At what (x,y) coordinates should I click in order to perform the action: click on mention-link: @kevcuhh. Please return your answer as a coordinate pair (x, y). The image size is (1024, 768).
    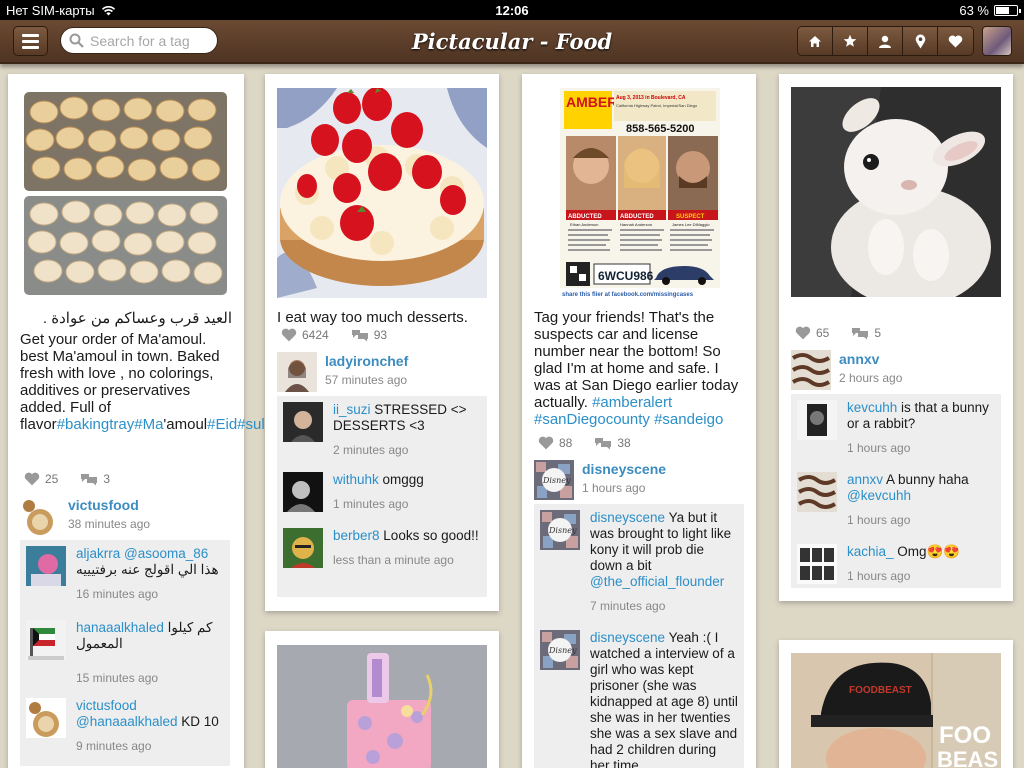
    Looking at the image, I should click on (879, 495).